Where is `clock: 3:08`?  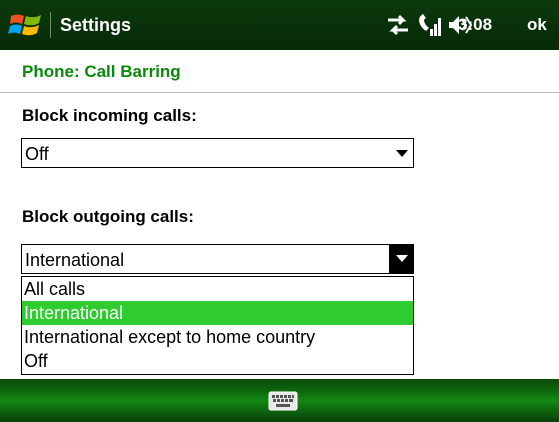 clock: 3:08 is located at coordinates (475, 25).